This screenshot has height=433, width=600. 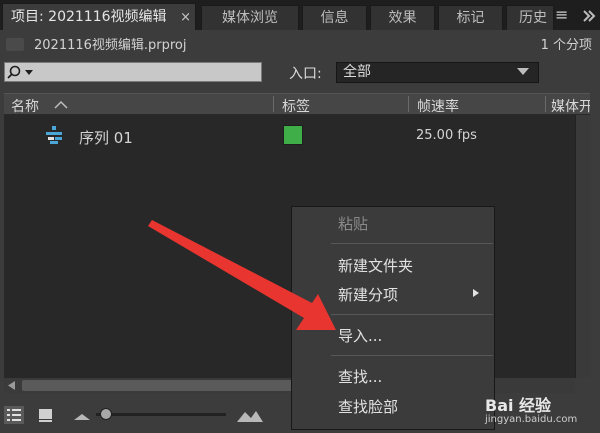 What do you see at coordinates (564, 15) in the screenshot?
I see `panel-menu-icon: ≡` at bounding box center [564, 15].